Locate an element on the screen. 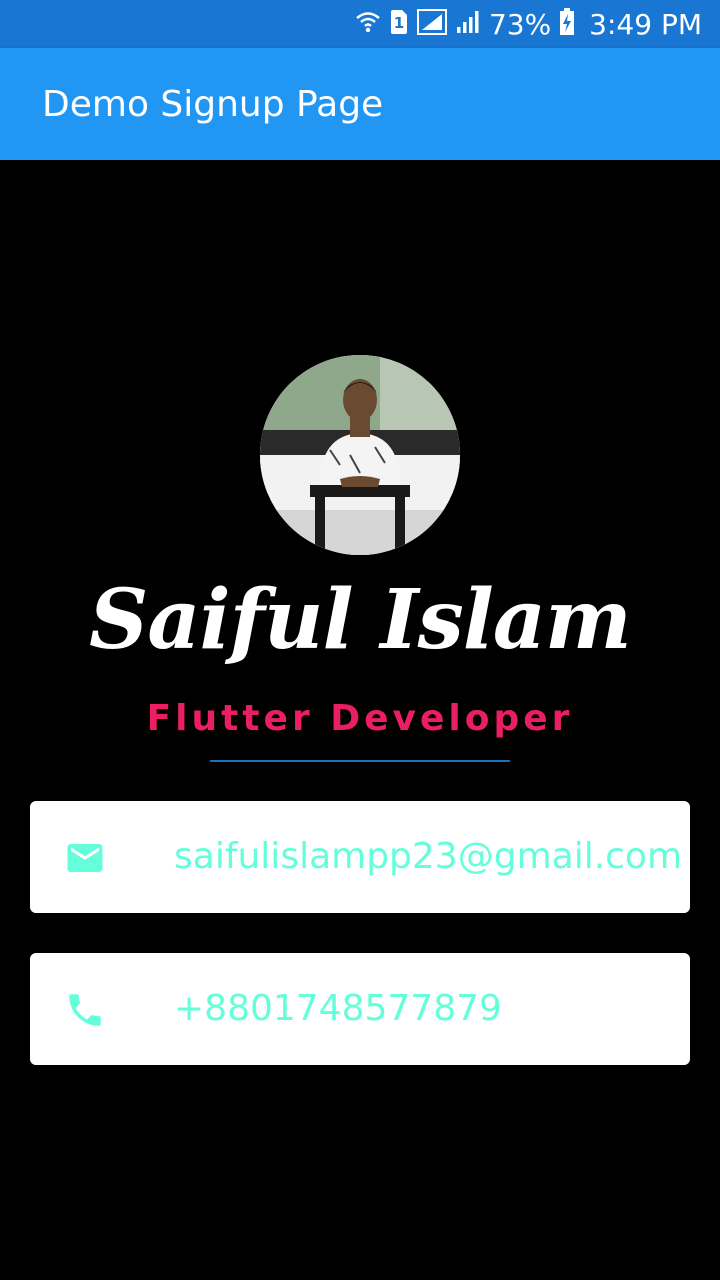  divider is located at coordinates (360, 761).